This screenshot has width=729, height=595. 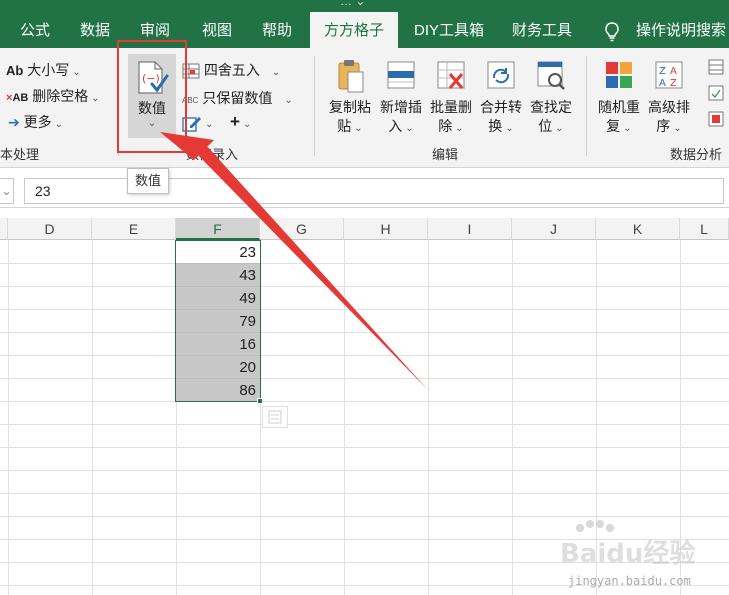 I want to click on case-button: Ab 大小写 ⌄, so click(x=43, y=70).